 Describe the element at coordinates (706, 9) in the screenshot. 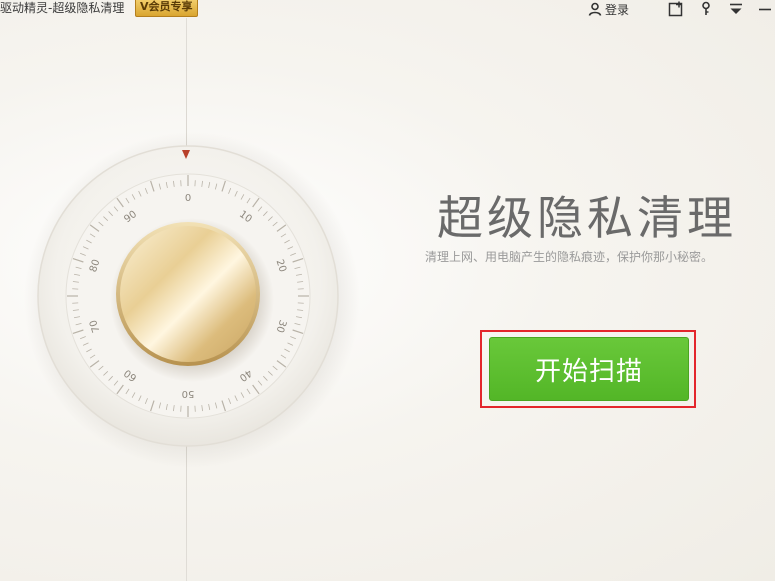

I see `key-icon` at that location.